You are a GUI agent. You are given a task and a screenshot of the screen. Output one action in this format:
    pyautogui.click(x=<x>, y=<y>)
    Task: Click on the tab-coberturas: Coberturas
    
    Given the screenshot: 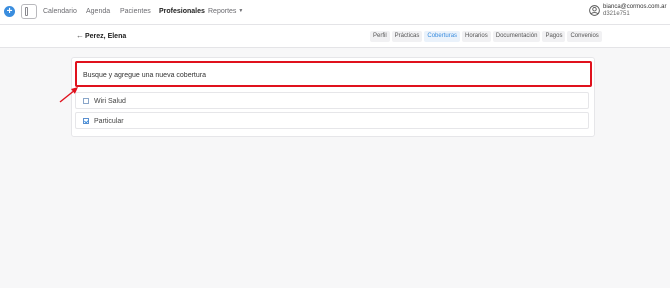 What is the action you would take?
    pyautogui.click(x=442, y=36)
    